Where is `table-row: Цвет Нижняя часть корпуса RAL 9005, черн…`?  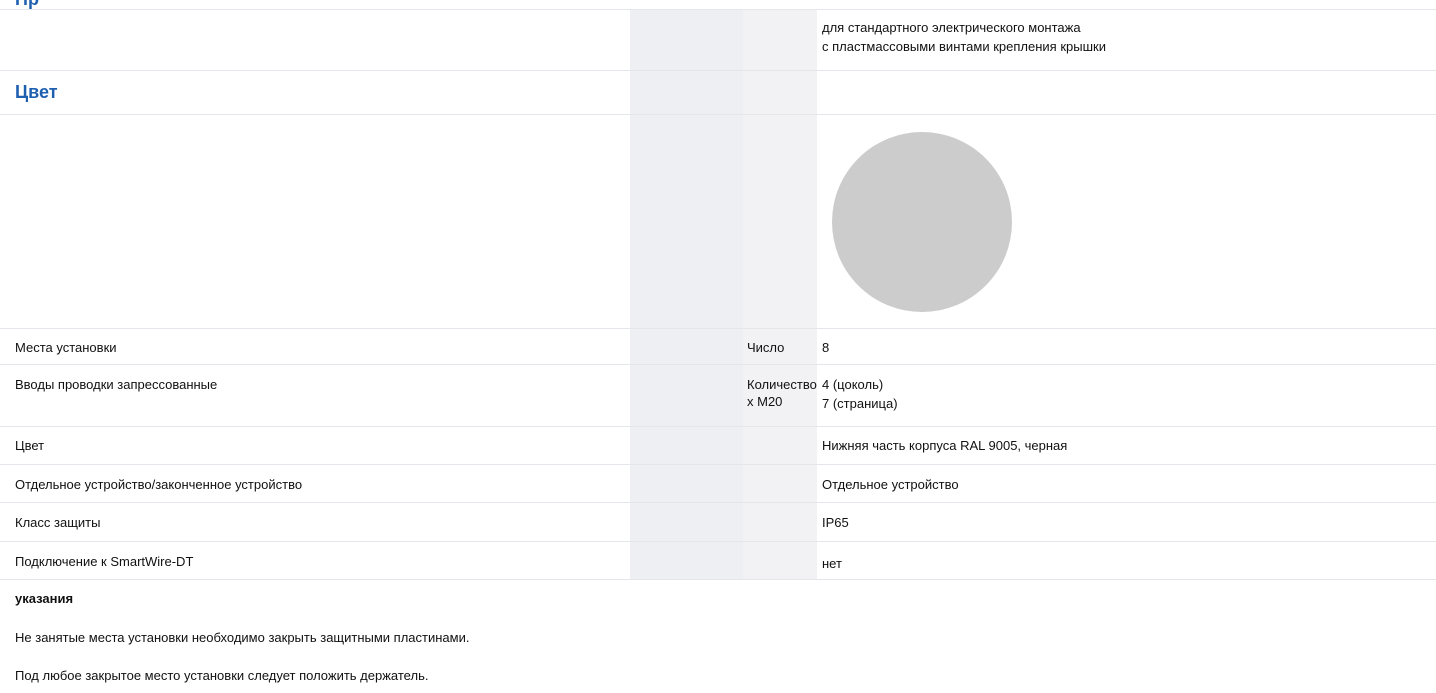 table-row: Цвет Нижняя часть корпуса RAL 9005, черн… is located at coordinates (718, 445).